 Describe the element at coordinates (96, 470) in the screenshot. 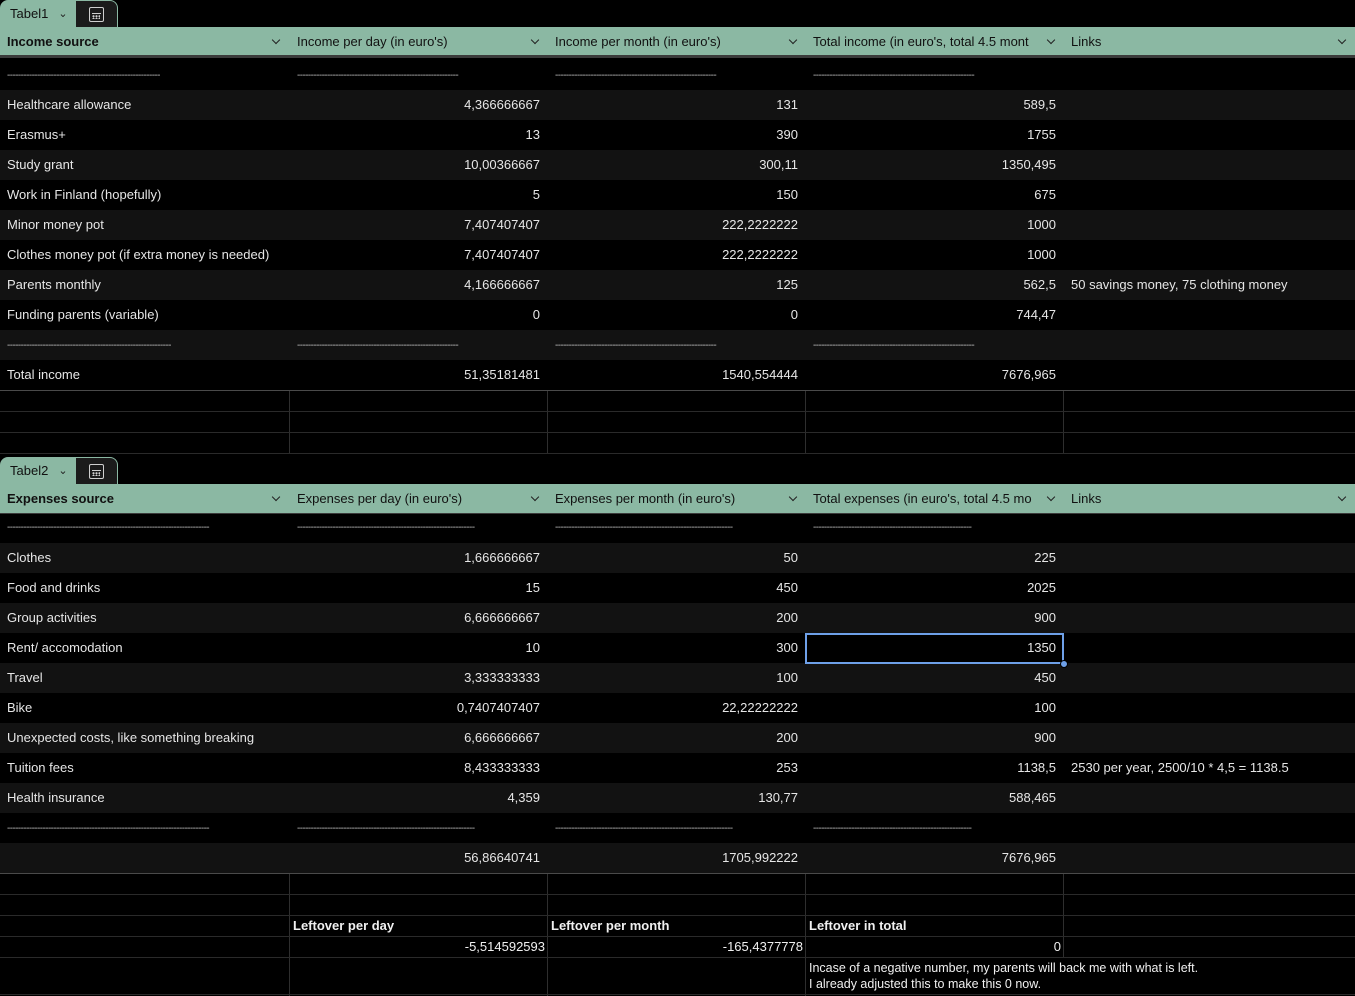

I see `table2-calc-button` at that location.